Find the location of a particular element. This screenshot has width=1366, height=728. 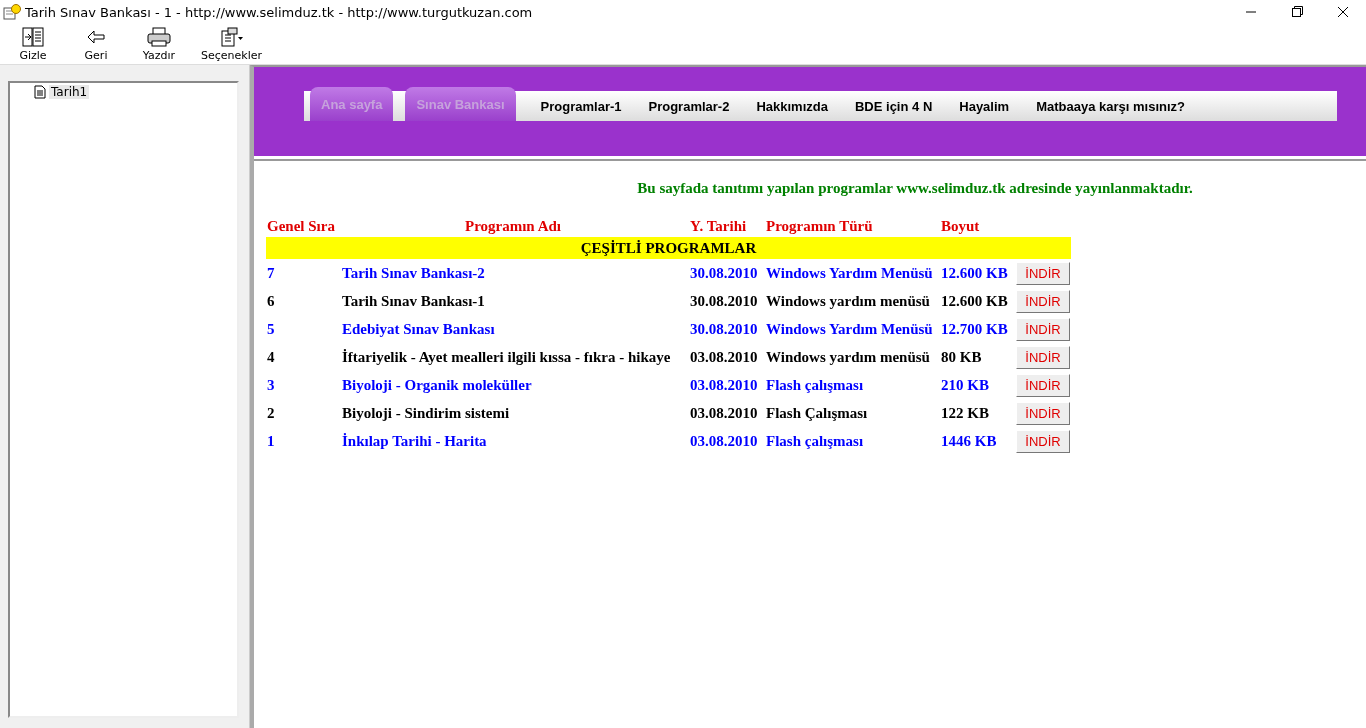

nav-link: Hayalim is located at coordinates (984, 106).